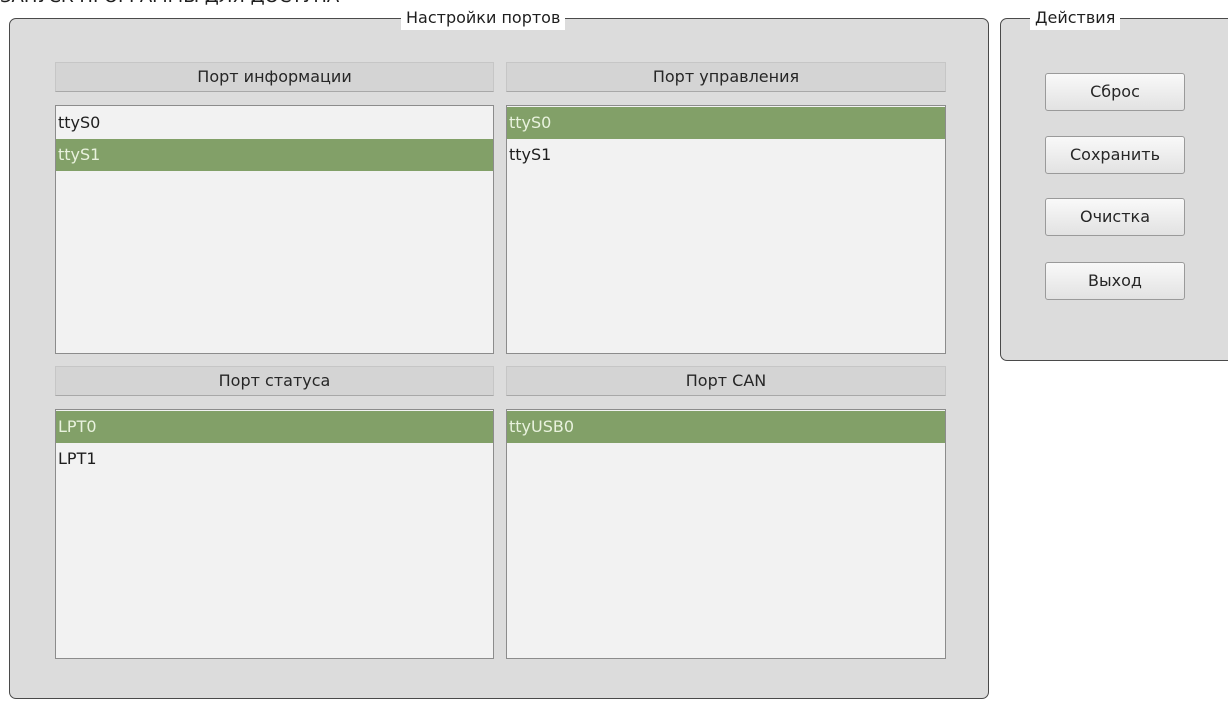  Describe the element at coordinates (483, 18) in the screenshot. I see `ports-settings-title: Настройки портов` at that location.